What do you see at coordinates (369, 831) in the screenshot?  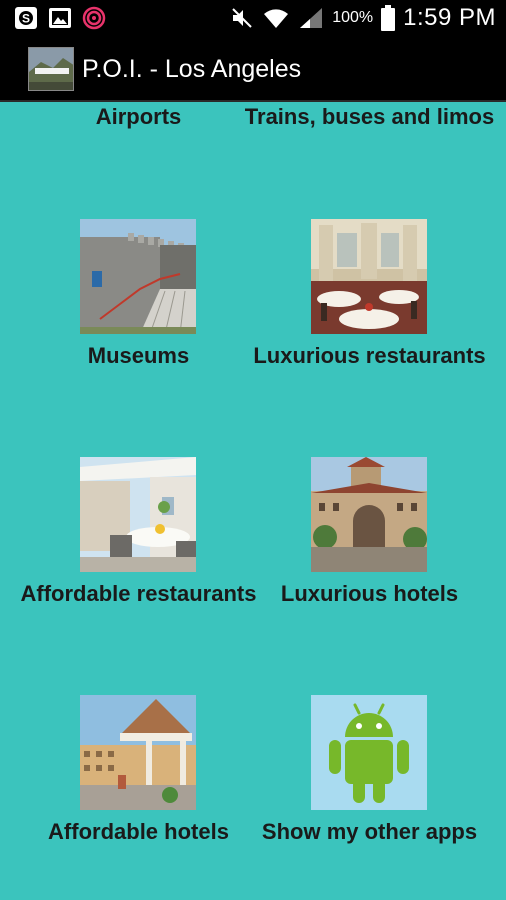 I see `category-label: Show my other apps` at bounding box center [369, 831].